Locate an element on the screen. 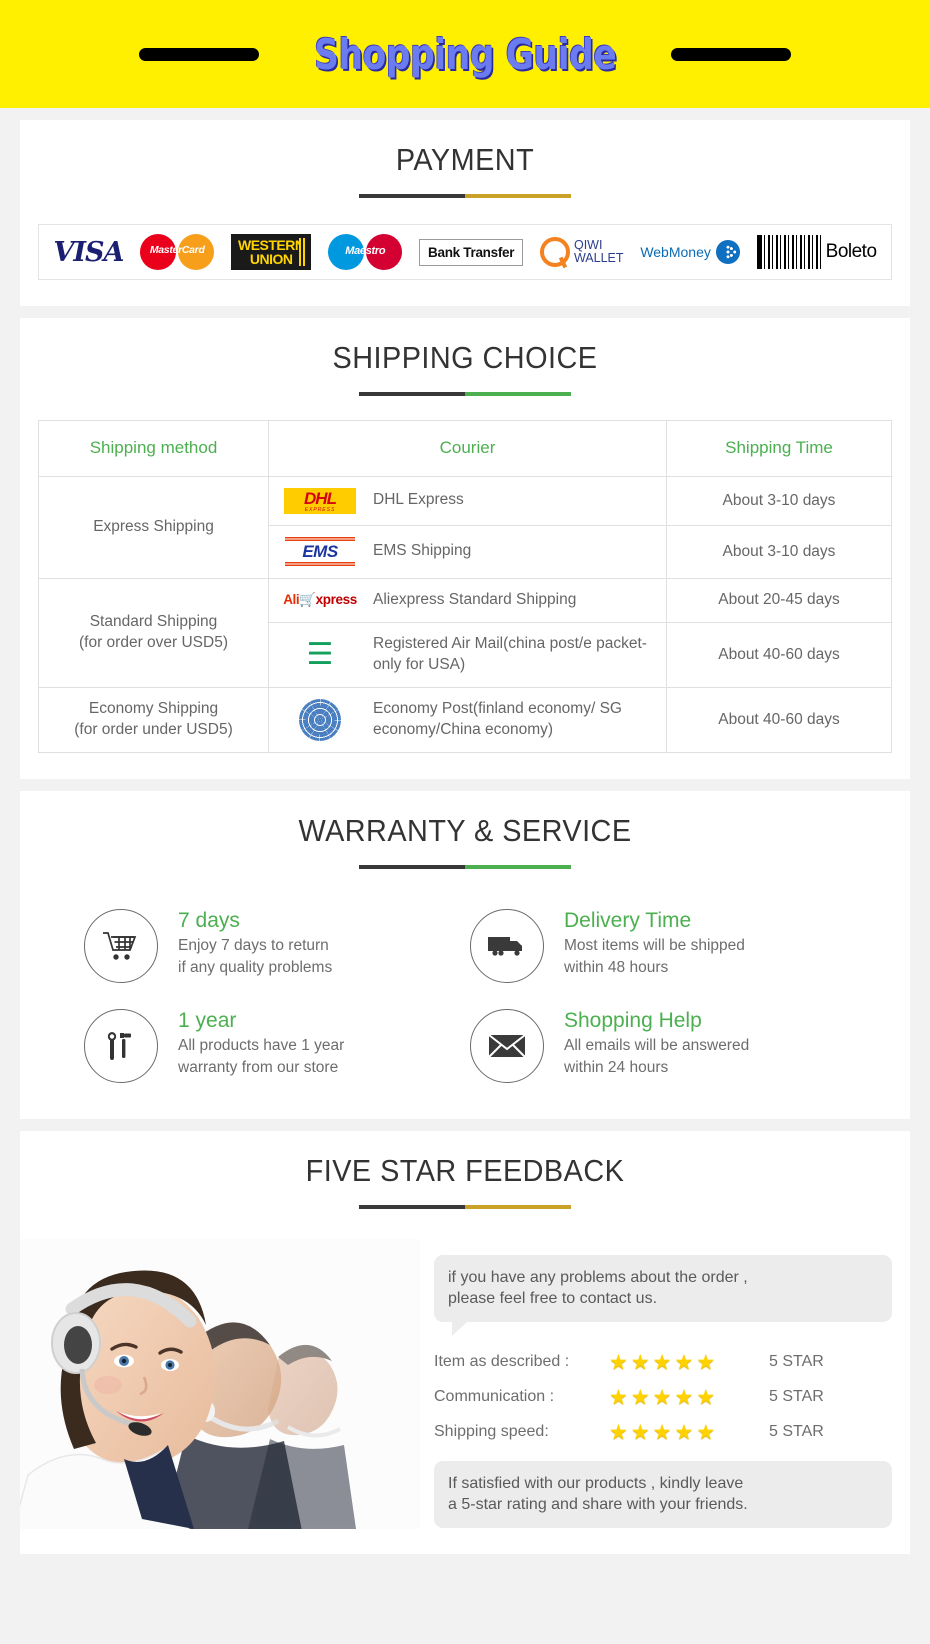 This screenshot has height=1644, width=930. feedback-rule is located at coordinates (465, 1206).